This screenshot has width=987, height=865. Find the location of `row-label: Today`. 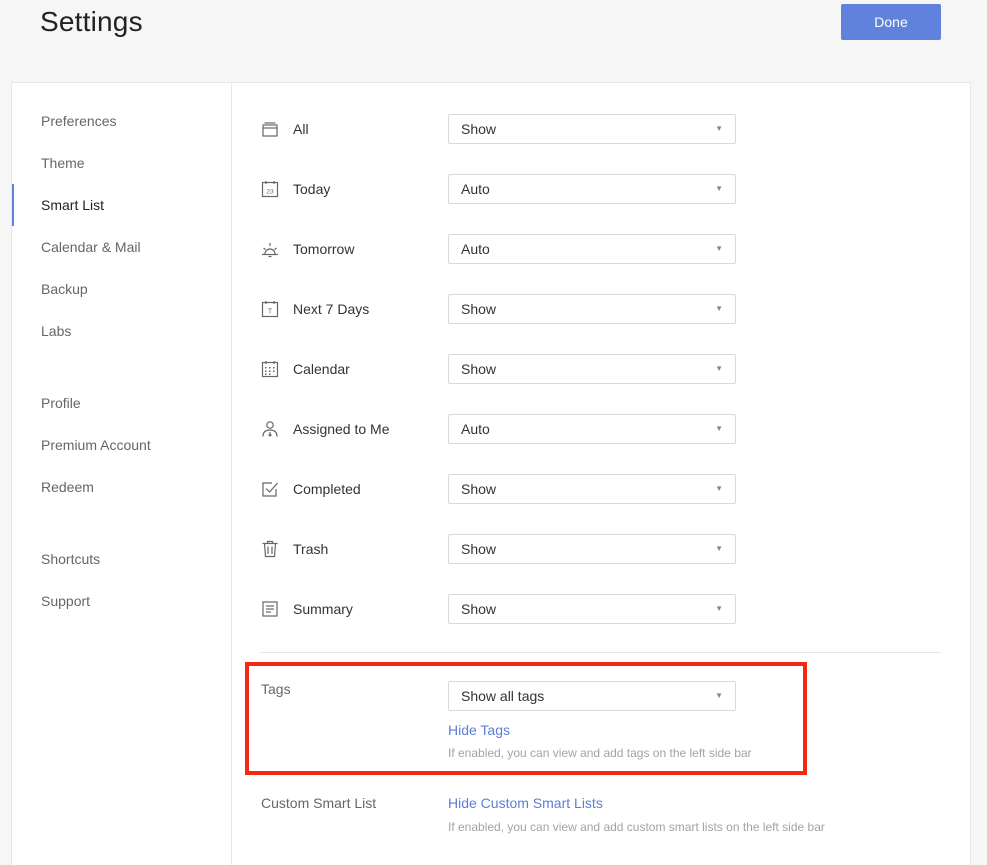

row-label: Today is located at coordinates (312, 189).